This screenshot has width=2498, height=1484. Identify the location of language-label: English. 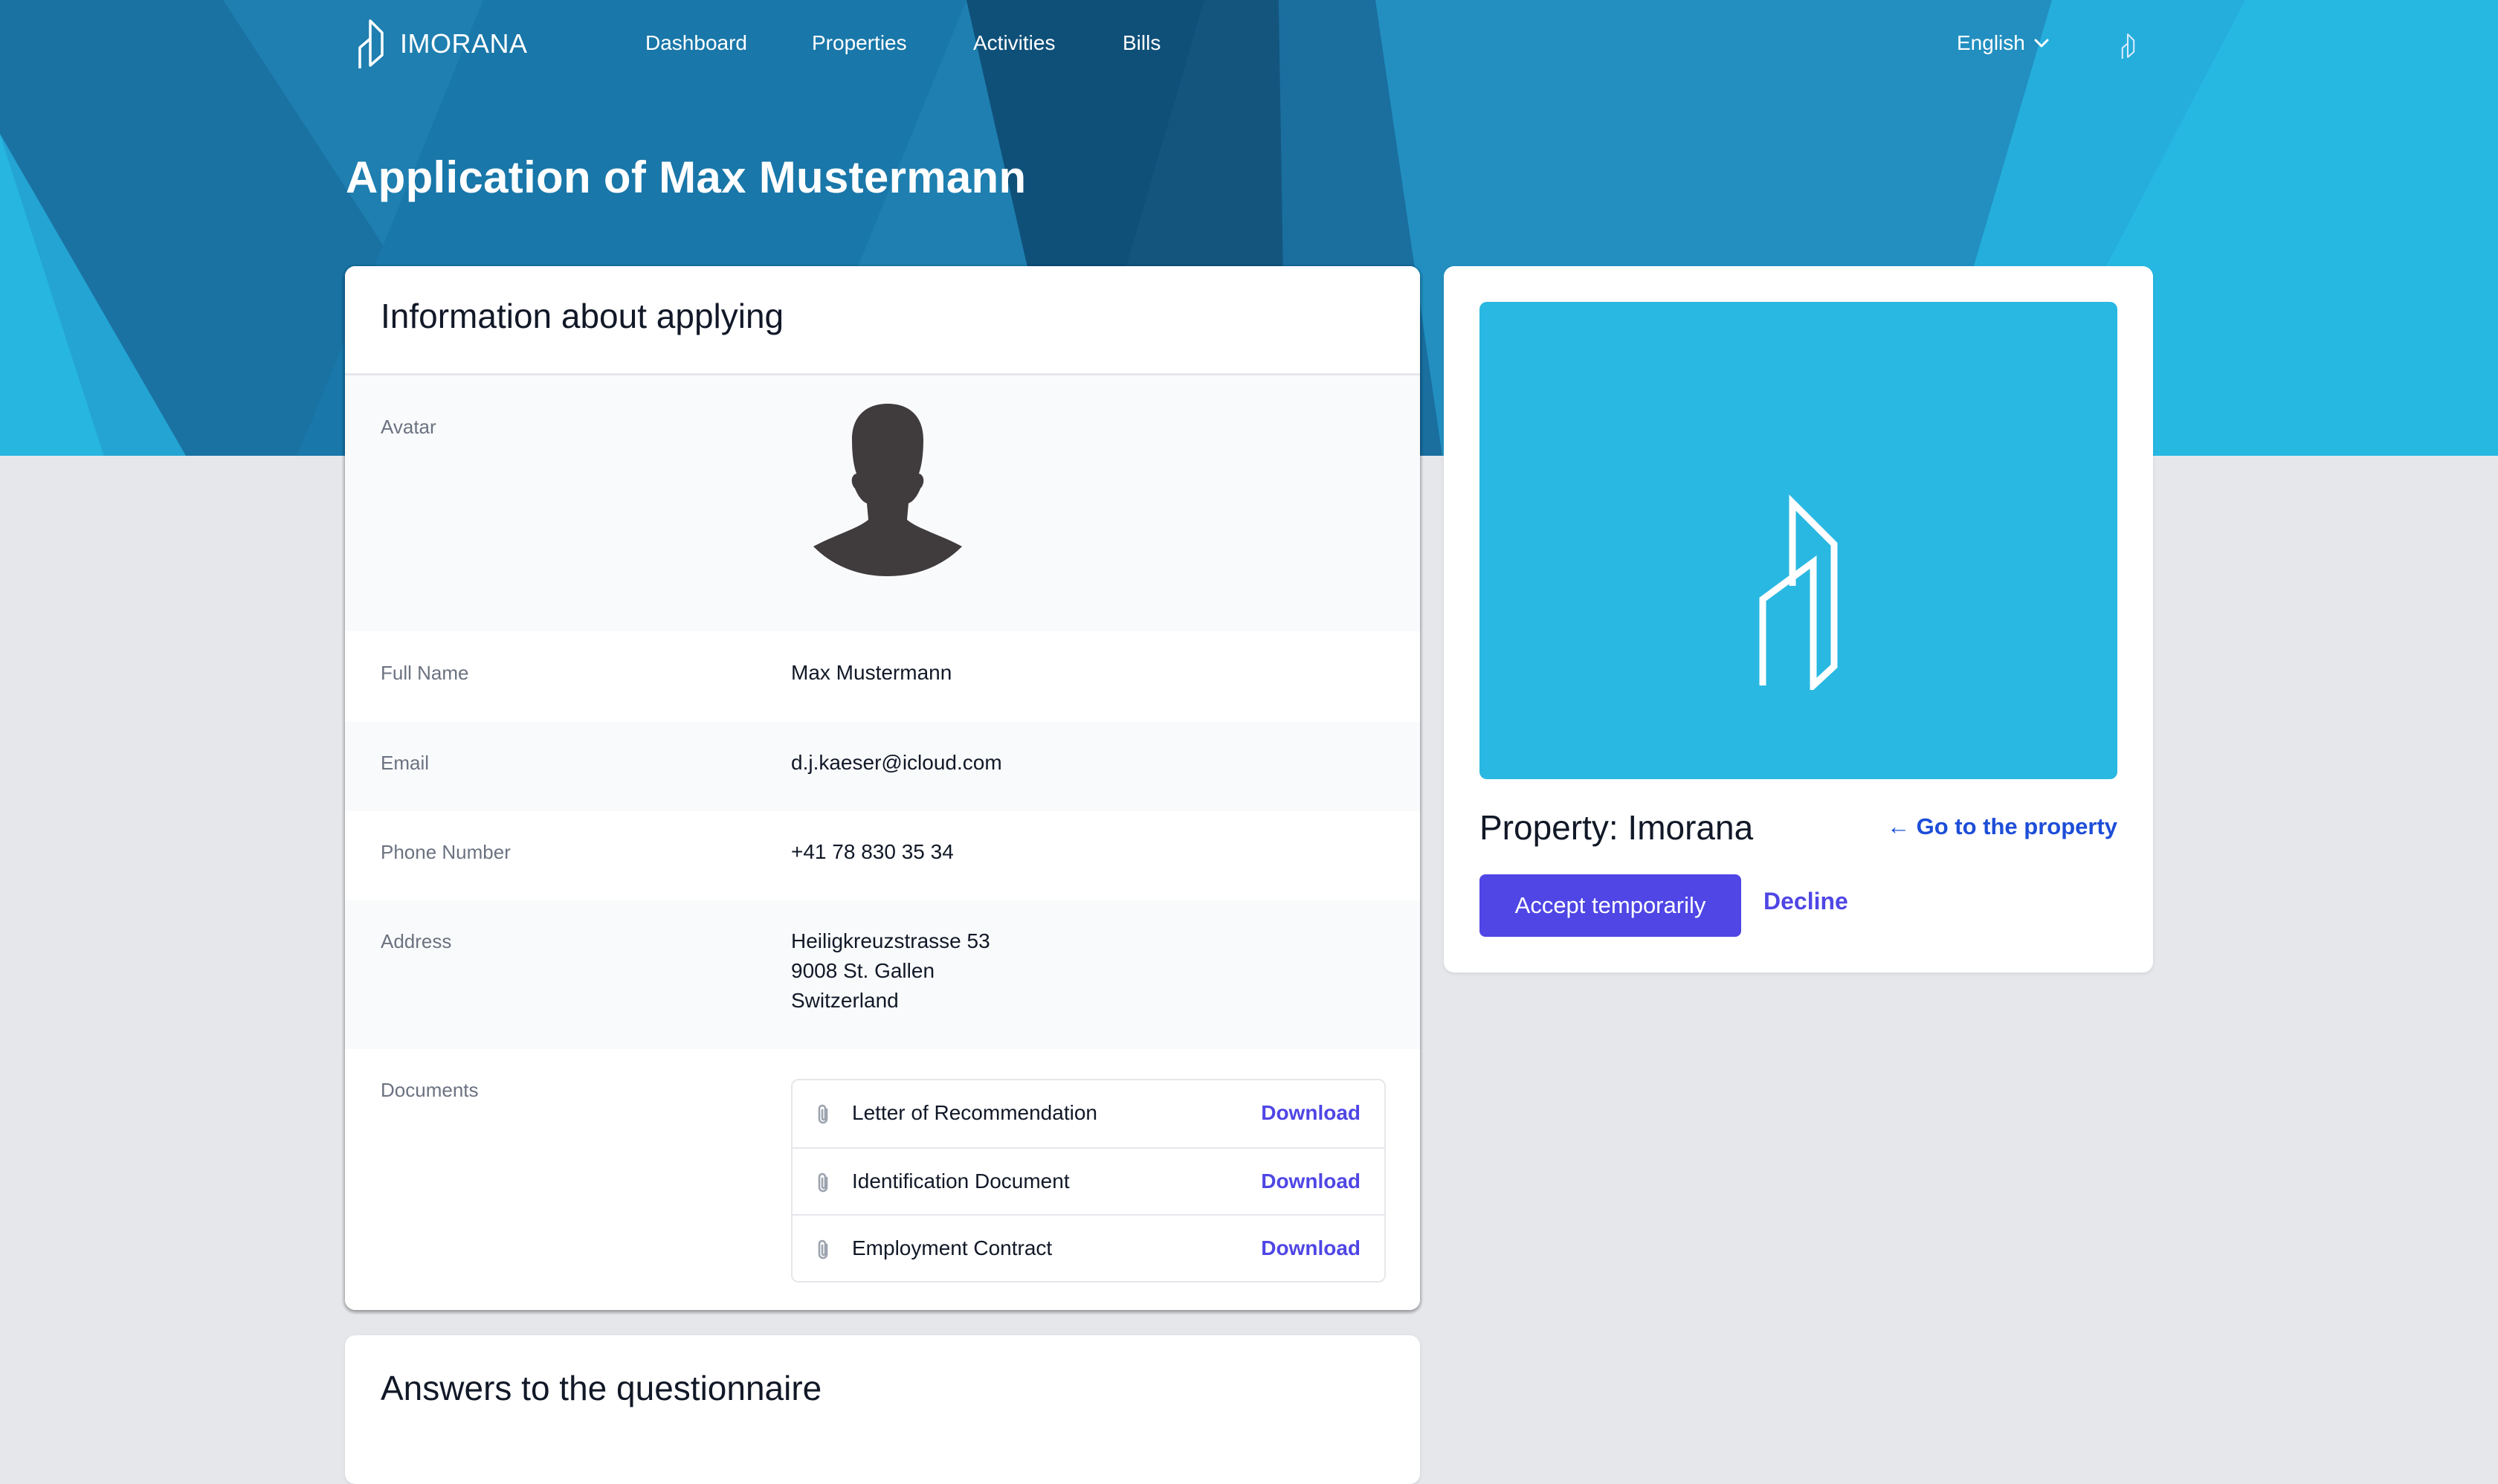
(1991, 42).